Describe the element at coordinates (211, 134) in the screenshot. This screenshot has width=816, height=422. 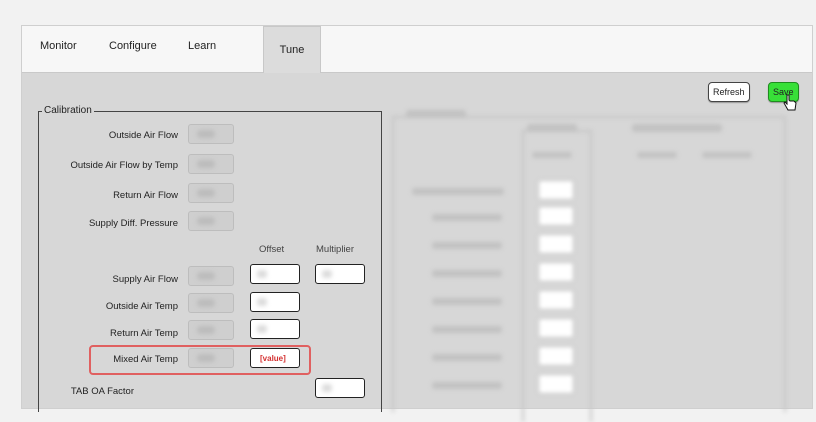
I see `outside-air-flow-value` at that location.